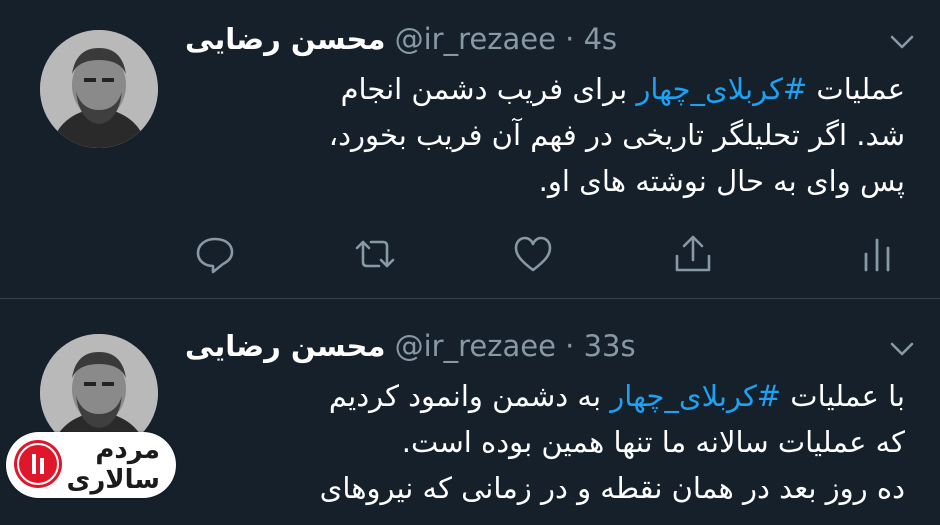 The image size is (940, 525). I want to click on tweet-line: که عملیات سالانه ما تنها همین بوده است., so click(653, 442).